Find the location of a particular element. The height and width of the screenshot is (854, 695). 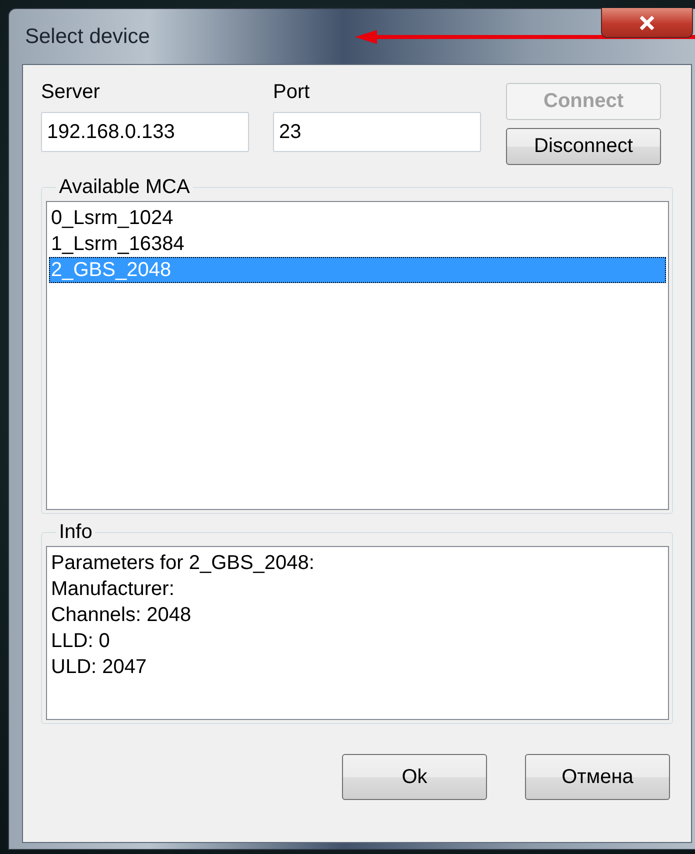

port-field: 23 is located at coordinates (377, 132).